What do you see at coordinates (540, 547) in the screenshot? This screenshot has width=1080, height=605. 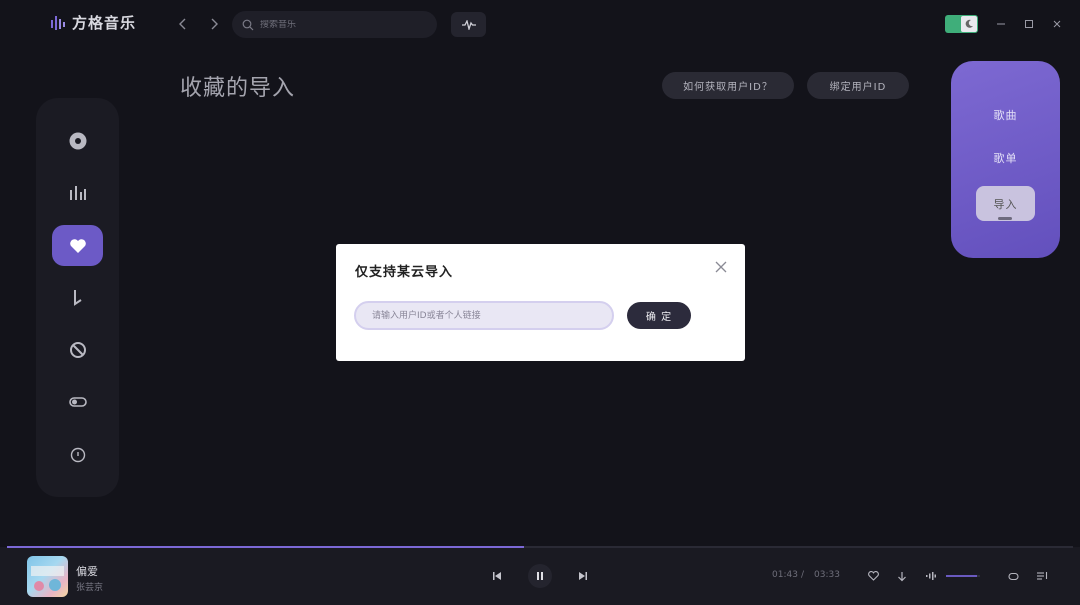 I see `playback-progress` at bounding box center [540, 547].